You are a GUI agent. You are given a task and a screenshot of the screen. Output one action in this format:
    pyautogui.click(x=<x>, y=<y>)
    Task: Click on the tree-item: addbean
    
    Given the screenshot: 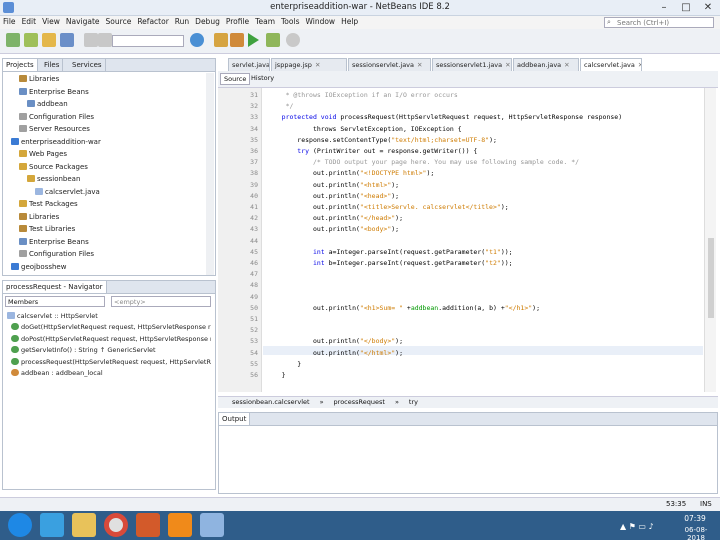 What is the action you would take?
    pyautogui.click(x=35, y=104)
    